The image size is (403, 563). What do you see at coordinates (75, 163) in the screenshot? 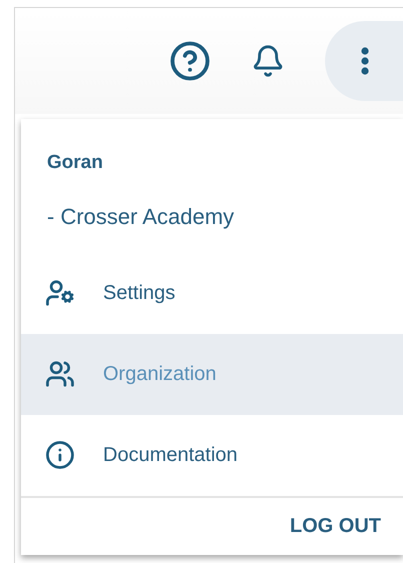
I see `user-name: Goran` at bounding box center [75, 163].